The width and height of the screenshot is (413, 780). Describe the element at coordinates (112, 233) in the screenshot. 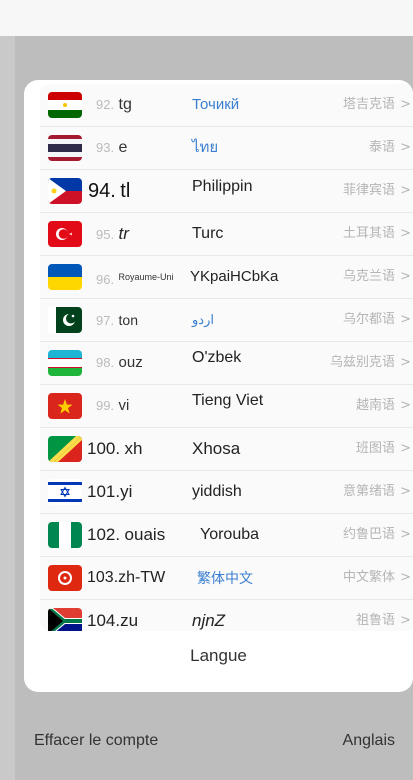

I see `language-code: 95. tr` at that location.